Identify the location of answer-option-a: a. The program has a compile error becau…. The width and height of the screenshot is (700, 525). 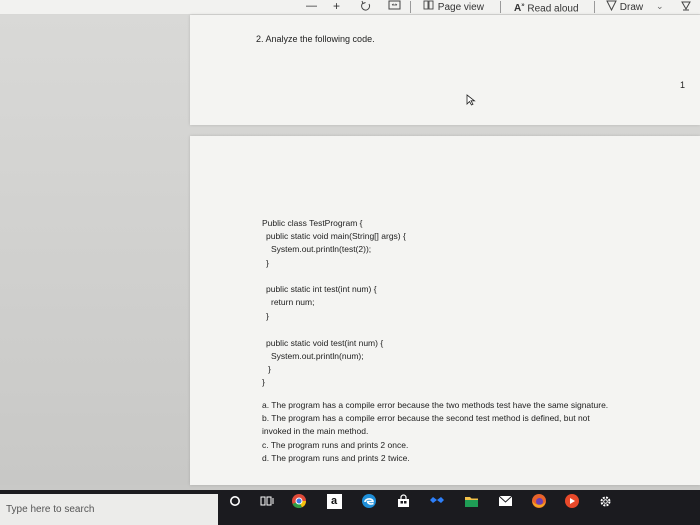
(435, 405).